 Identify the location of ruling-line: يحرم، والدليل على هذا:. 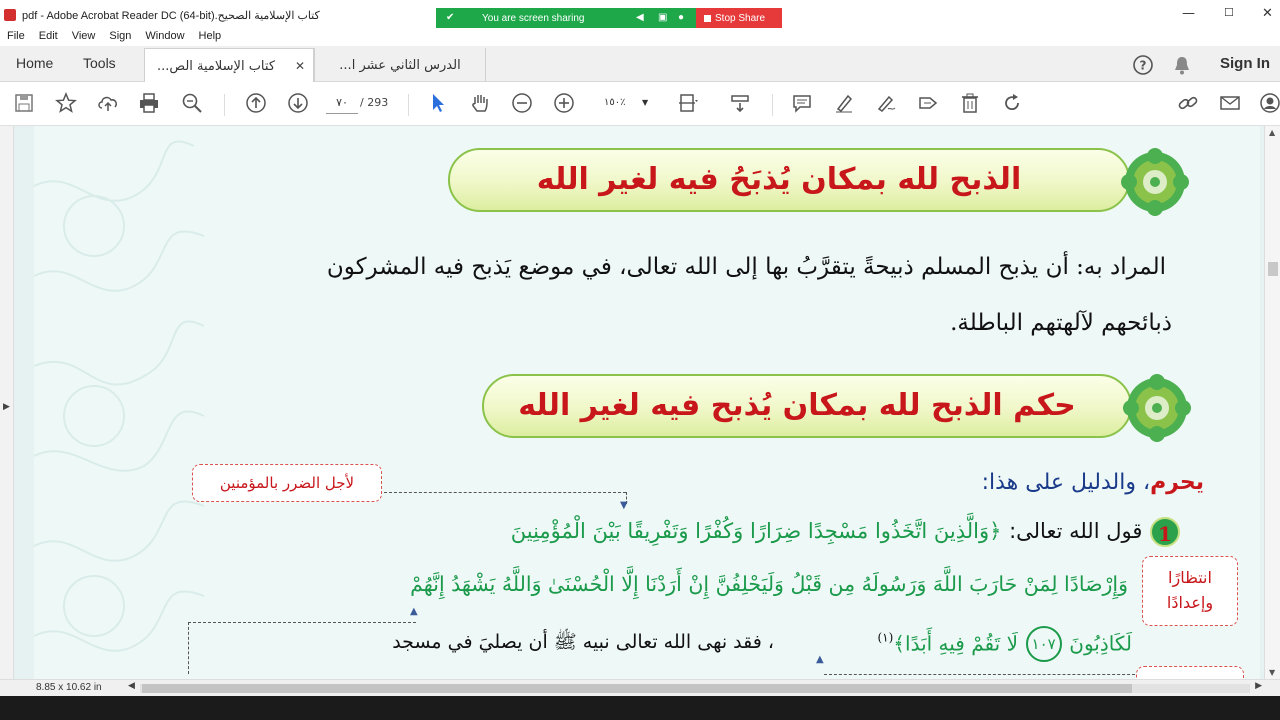
(1002, 482).